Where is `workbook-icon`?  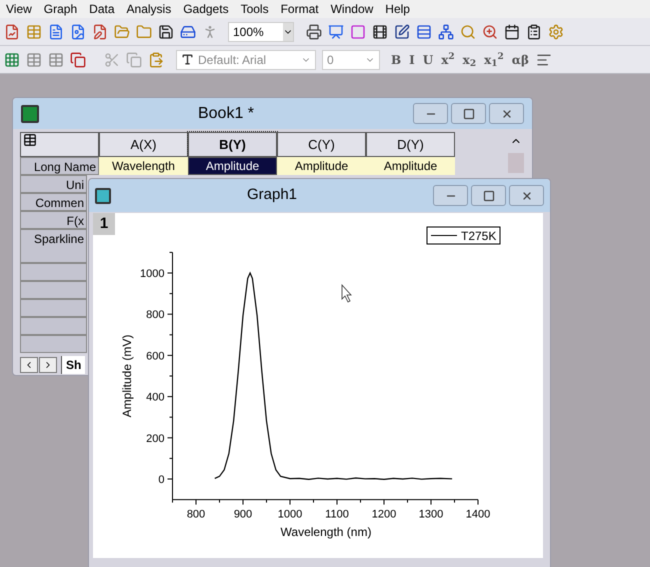
workbook-icon is located at coordinates (30, 113).